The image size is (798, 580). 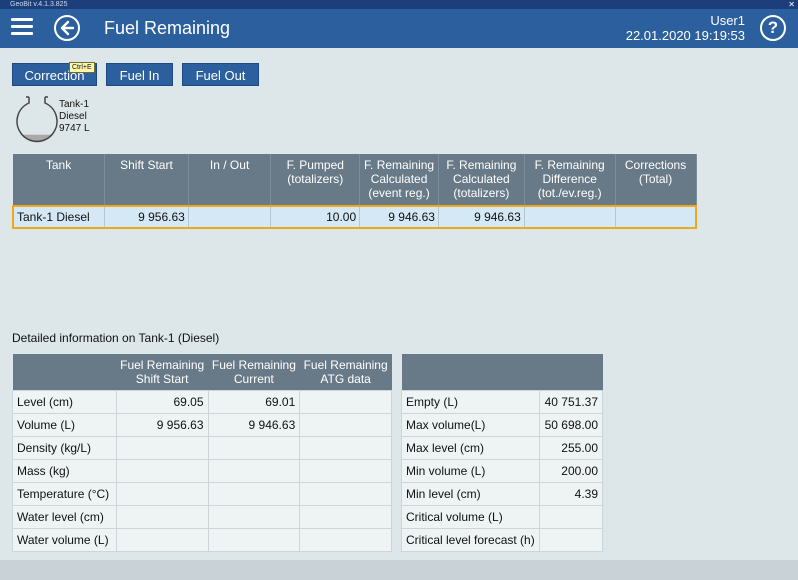 What do you see at coordinates (399, 570) in the screenshot?
I see `footer-bar` at bounding box center [399, 570].